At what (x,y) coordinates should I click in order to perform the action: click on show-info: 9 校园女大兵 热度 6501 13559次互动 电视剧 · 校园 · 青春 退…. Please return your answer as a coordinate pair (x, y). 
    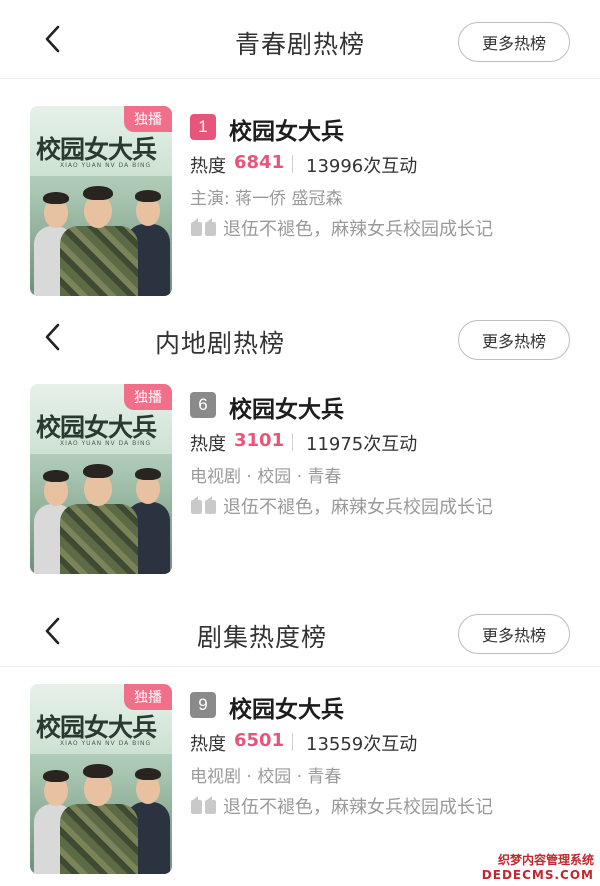
    Looking at the image, I should click on (390, 755).